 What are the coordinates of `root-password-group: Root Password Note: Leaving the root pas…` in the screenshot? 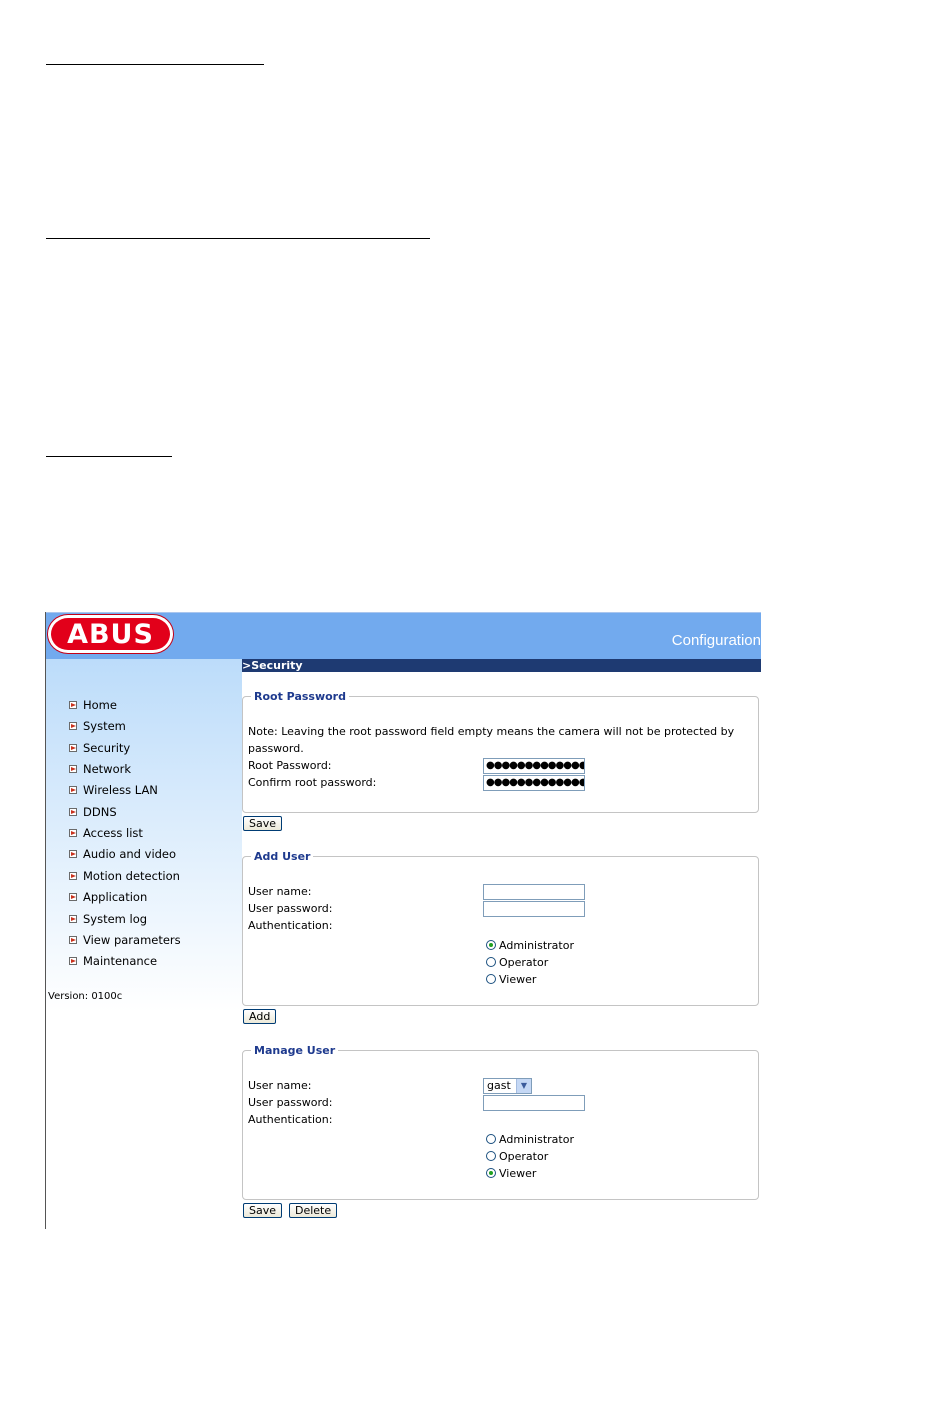 It's located at (500, 751).